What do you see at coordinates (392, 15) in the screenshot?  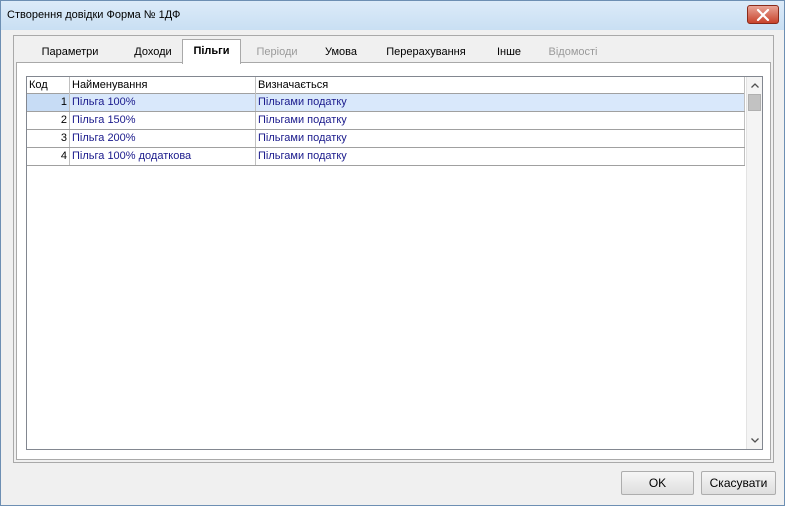 I see `title-bar: Створення довідки Форма № 1ДФ` at bounding box center [392, 15].